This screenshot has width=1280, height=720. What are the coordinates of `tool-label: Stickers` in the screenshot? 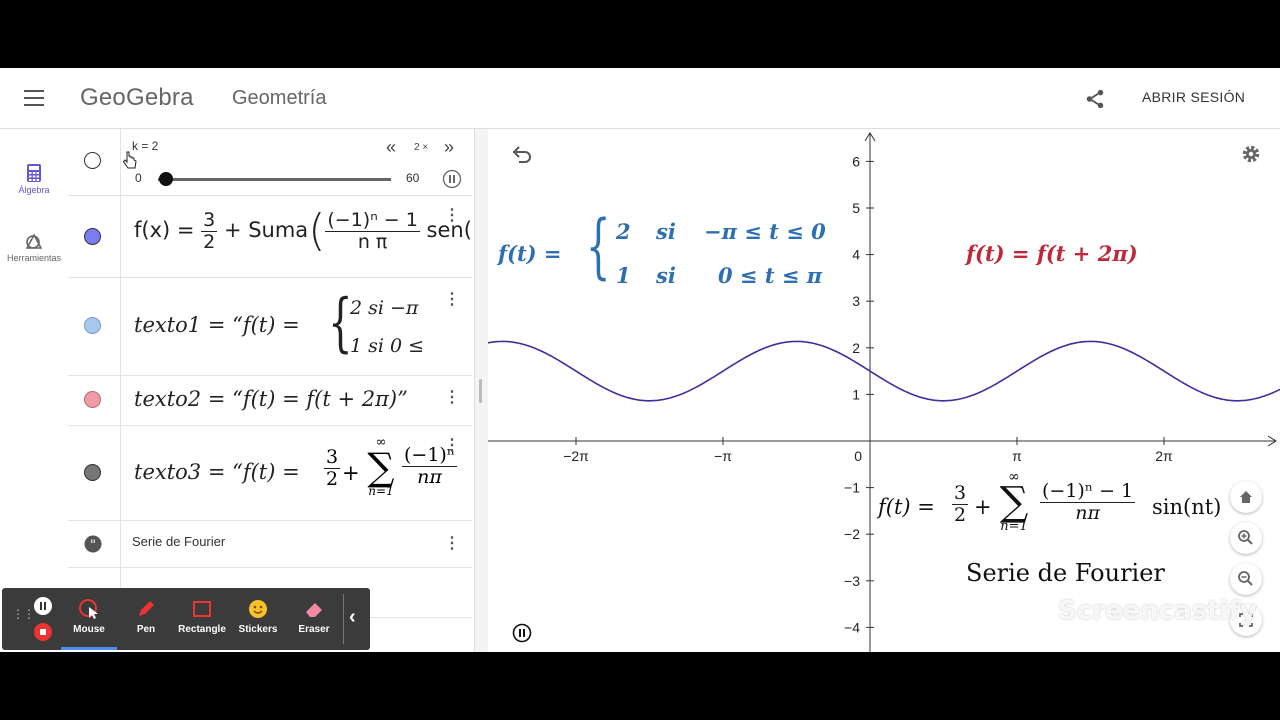 It's located at (258, 629).